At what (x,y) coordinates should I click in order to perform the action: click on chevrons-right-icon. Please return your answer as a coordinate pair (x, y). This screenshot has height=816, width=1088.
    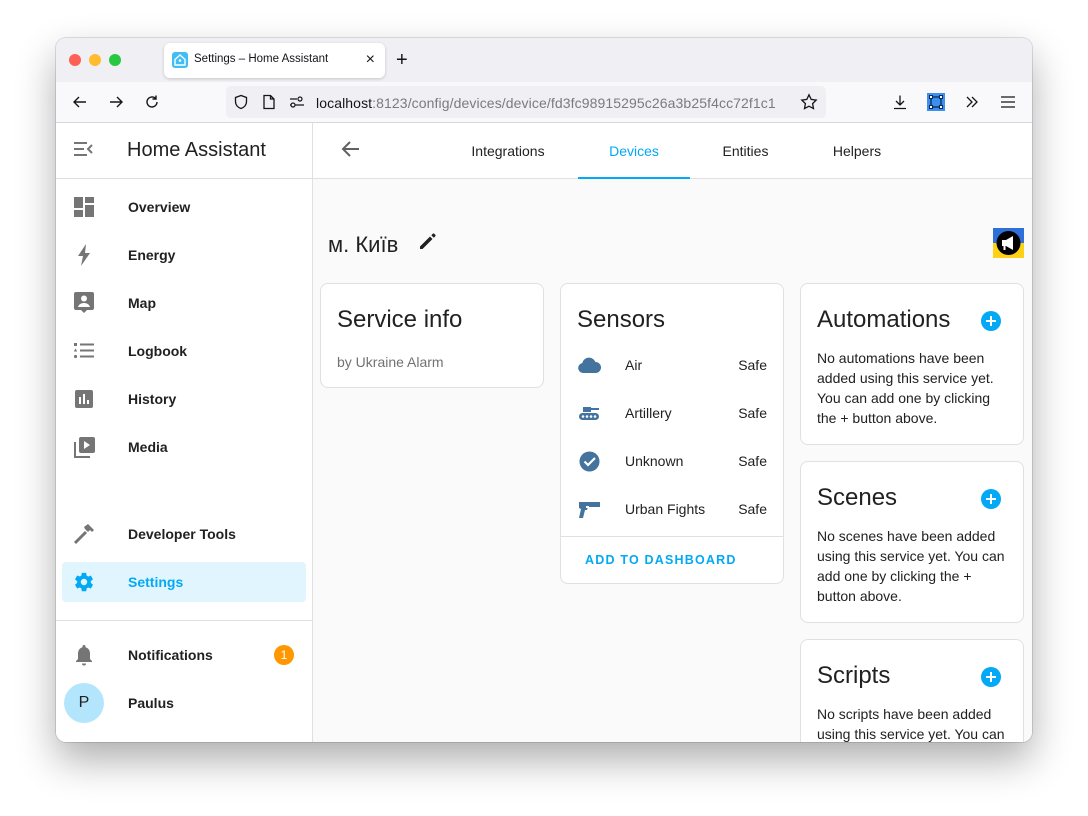
    Looking at the image, I should click on (972, 102).